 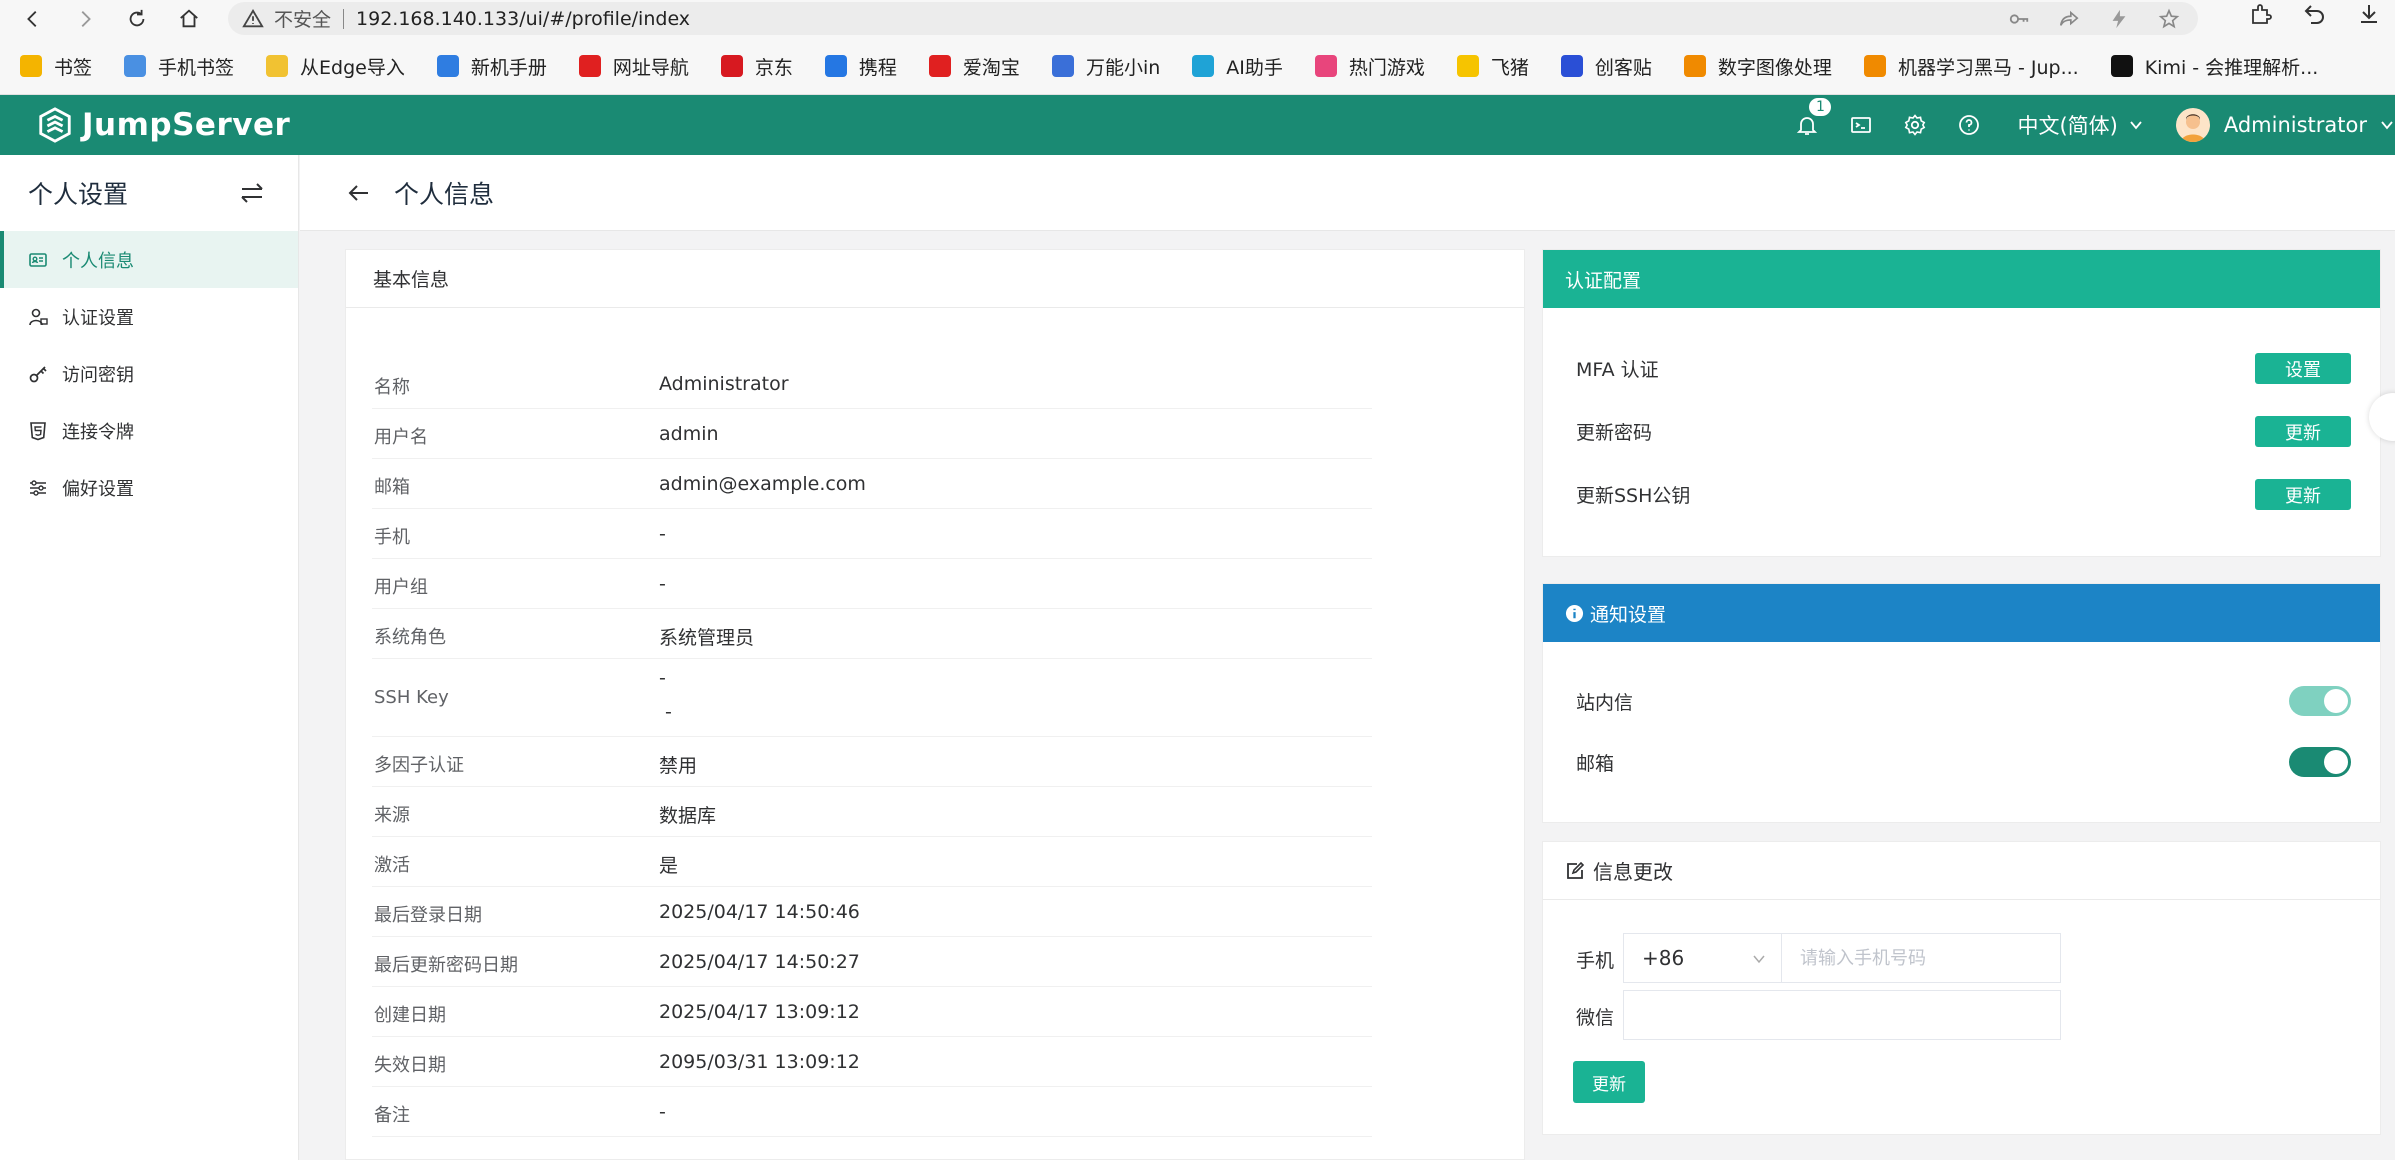 I want to click on bookmark-item: 京东, so click(x=756, y=66).